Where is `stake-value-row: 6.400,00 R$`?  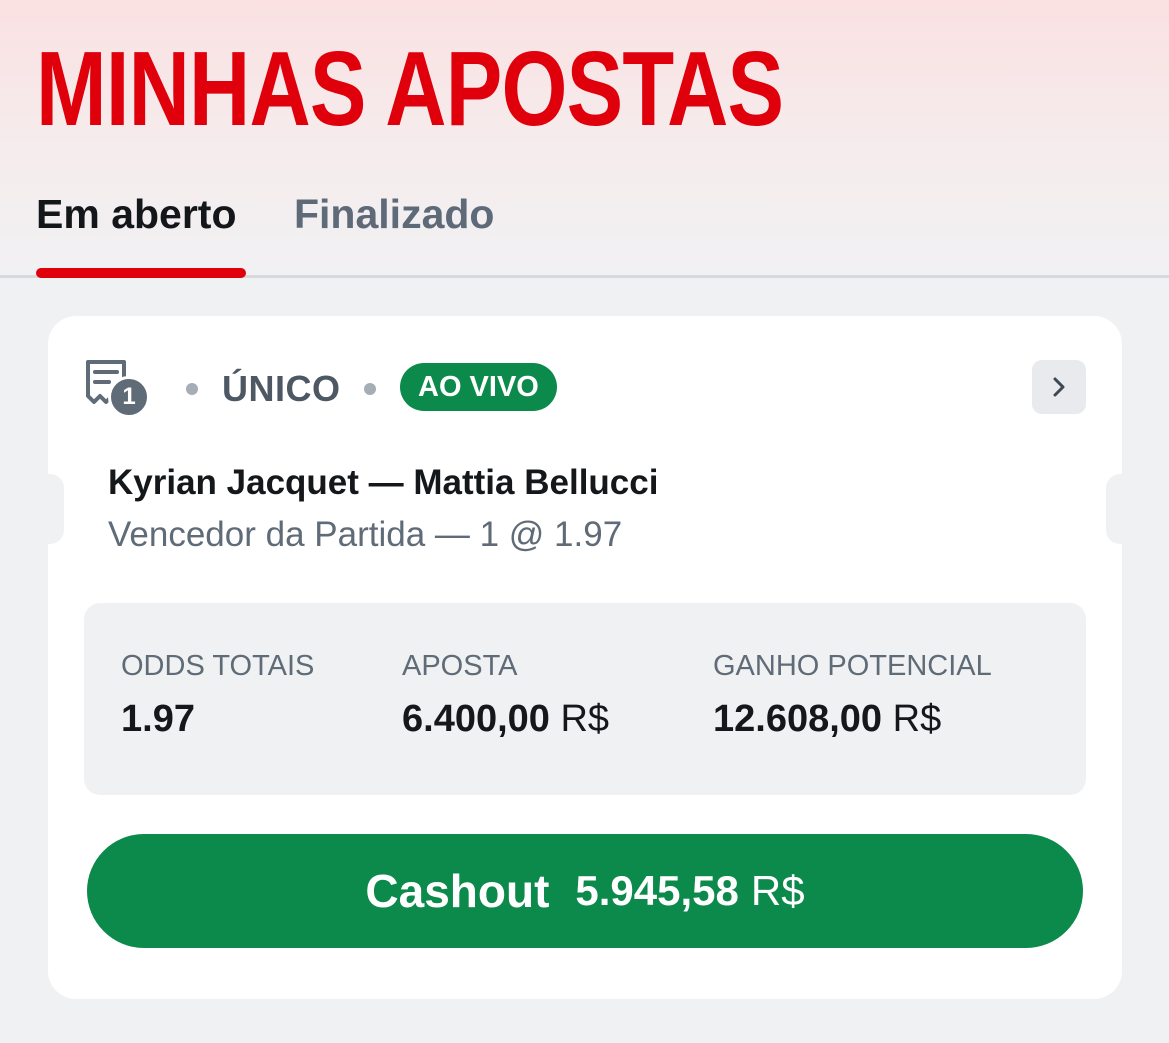 stake-value-row: 6.400,00 R$ is located at coordinates (505, 719).